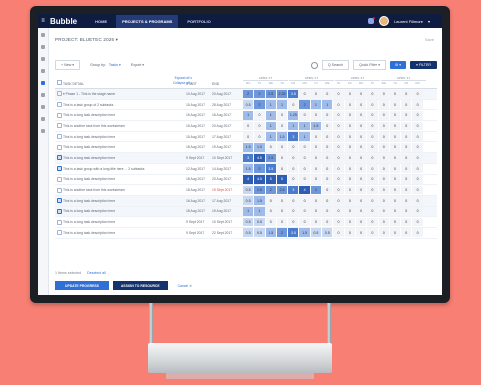 This screenshot has width=481, height=385. I want to click on rail-list-icon, so click(43, 71).